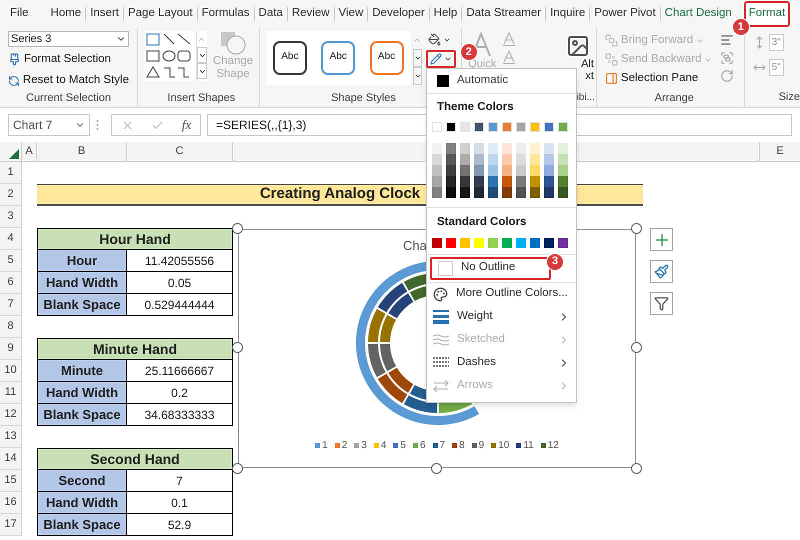  I want to click on row-header: 14, so click(10, 459).